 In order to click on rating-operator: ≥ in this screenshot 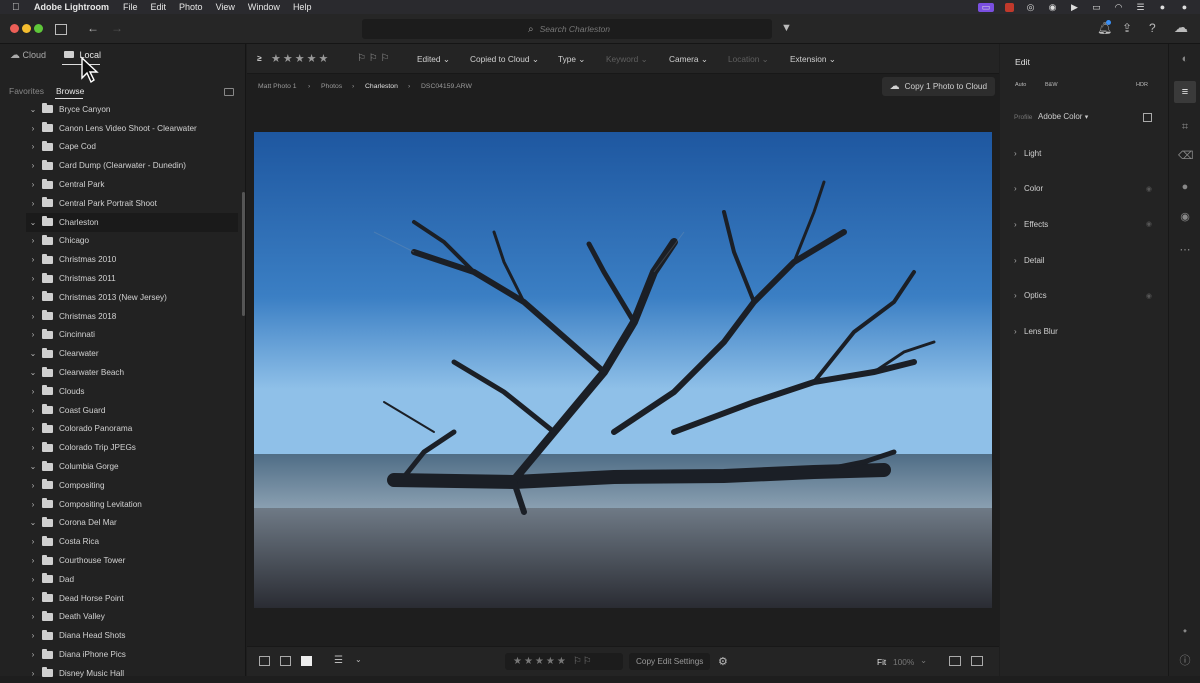, I will do `click(259, 58)`.